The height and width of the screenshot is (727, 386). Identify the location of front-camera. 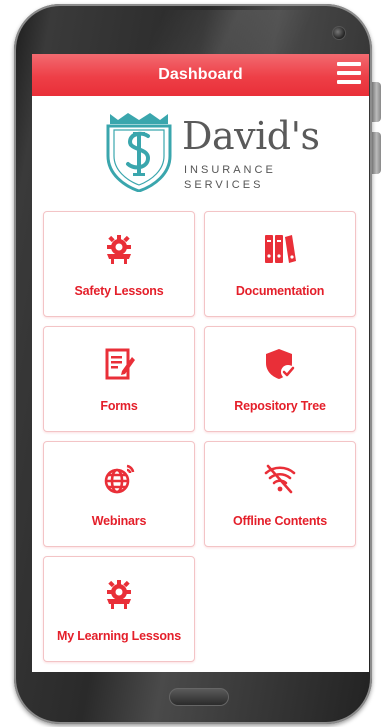
(339, 33).